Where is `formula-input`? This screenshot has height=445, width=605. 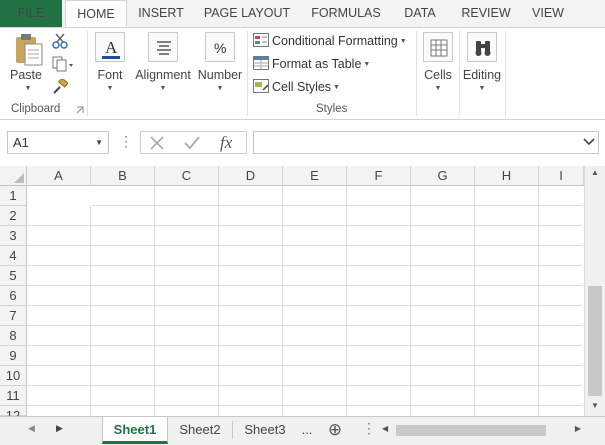 formula-input is located at coordinates (426, 142).